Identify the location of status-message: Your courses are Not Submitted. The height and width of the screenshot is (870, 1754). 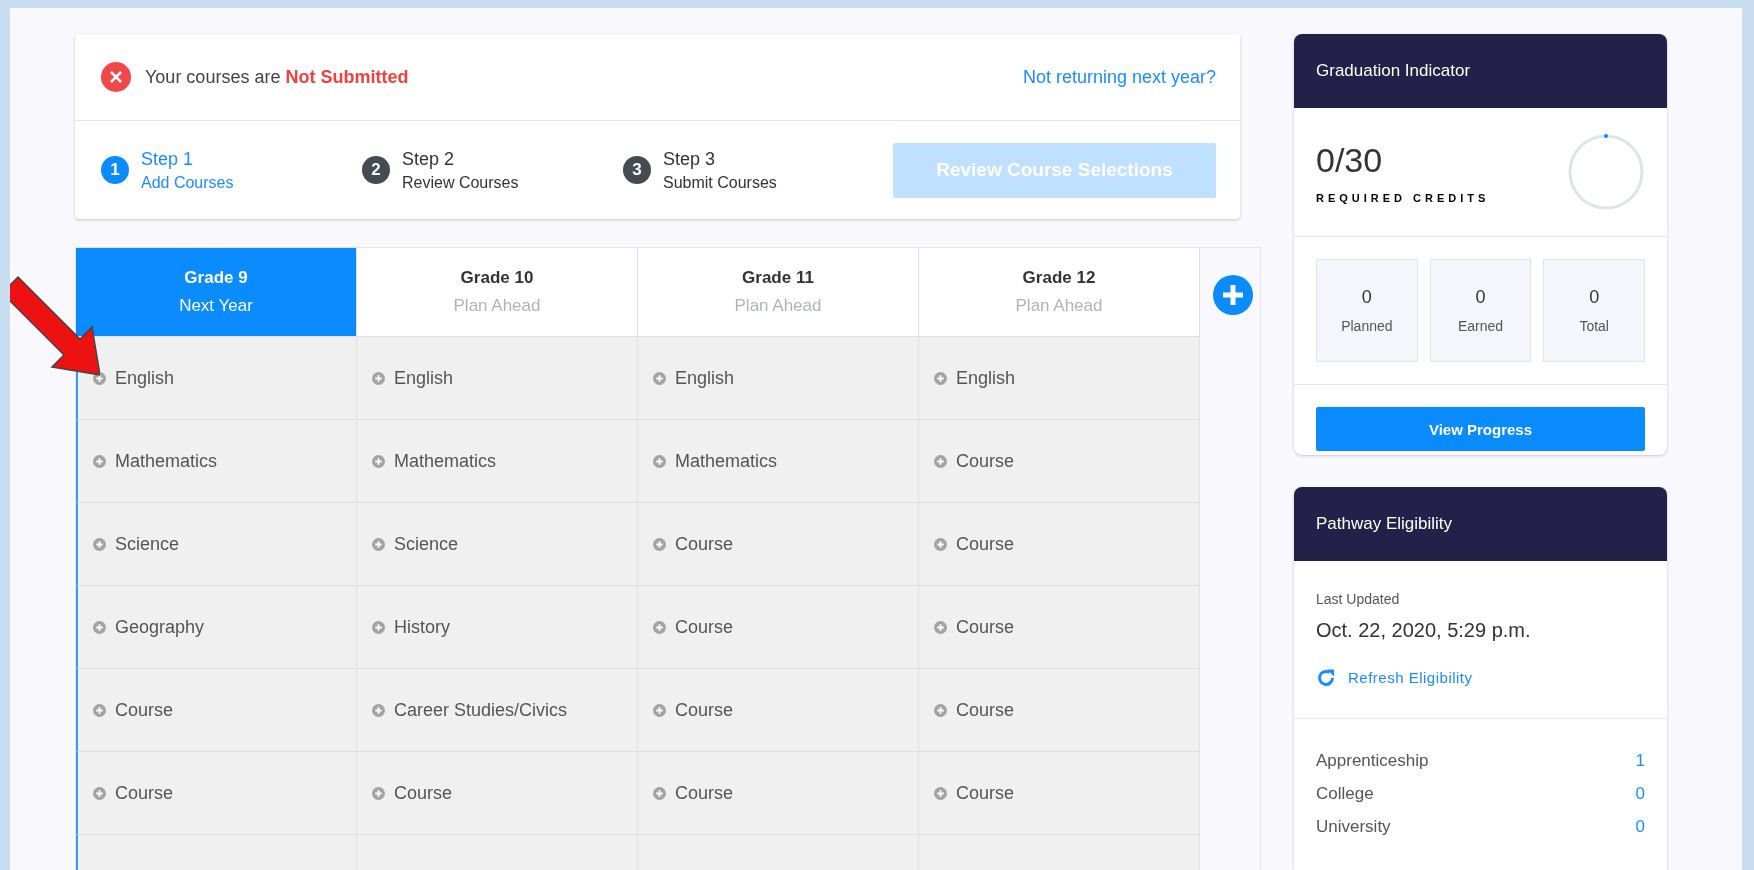
(277, 77).